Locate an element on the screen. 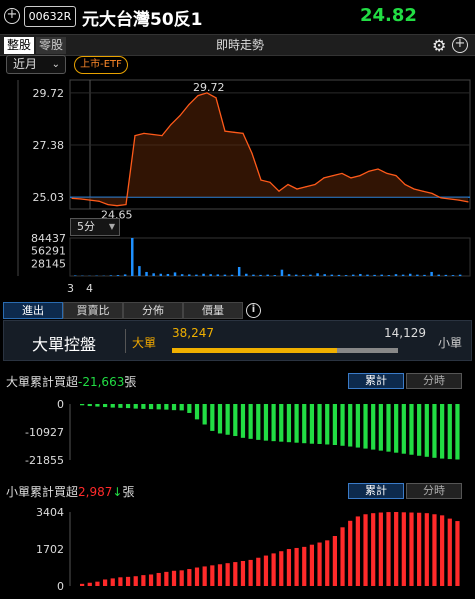  small-cum-y-axis: 3404 1702 0 is located at coordinates (50, 549).